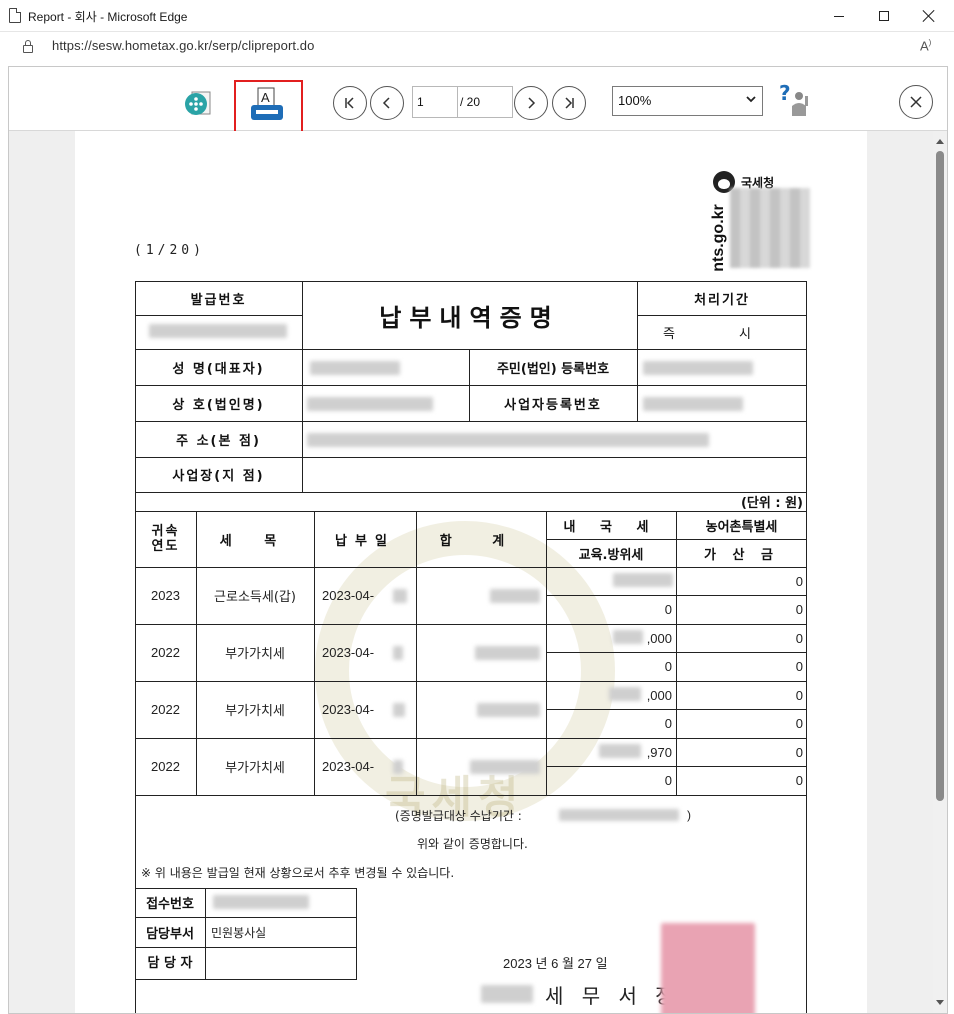  I want to click on period-redacted, so click(619, 815).